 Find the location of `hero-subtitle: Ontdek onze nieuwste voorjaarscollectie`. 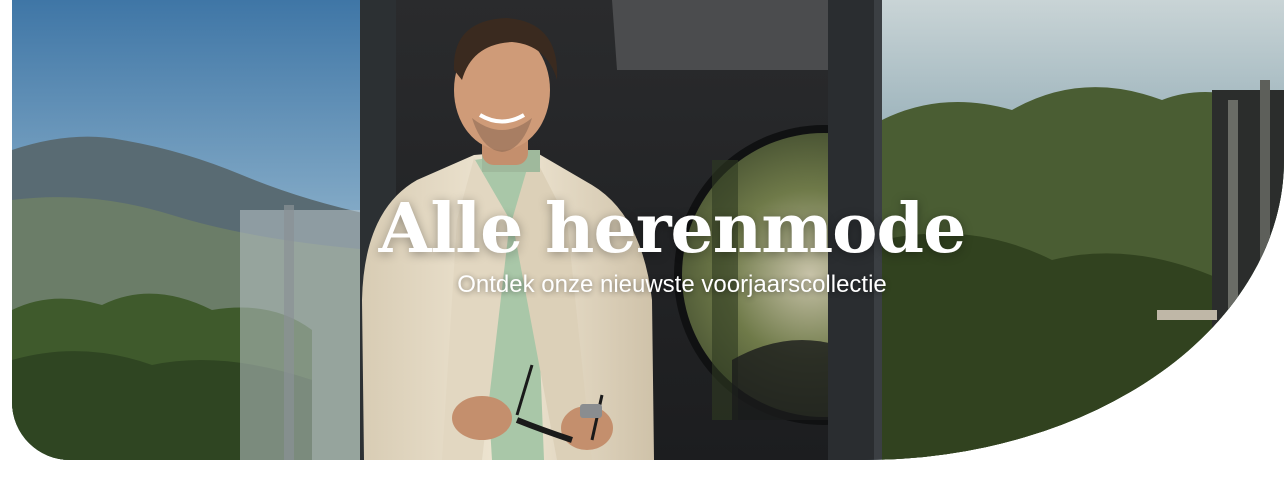

hero-subtitle: Ontdek onze nieuwste voorjaarscollectie is located at coordinates (672, 285).